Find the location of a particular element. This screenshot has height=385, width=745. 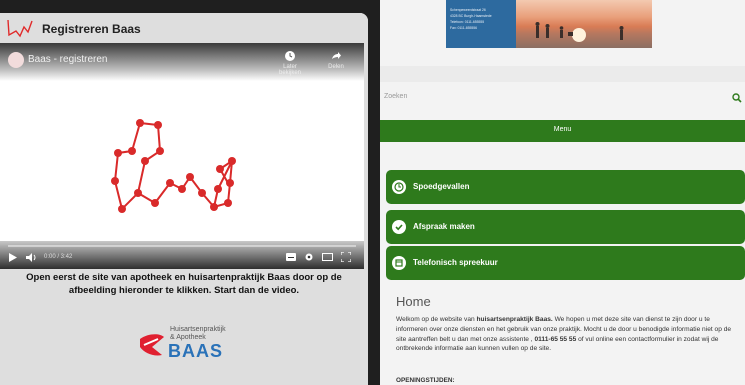

video-time: 0:00 / 3:42 is located at coordinates (58, 257).